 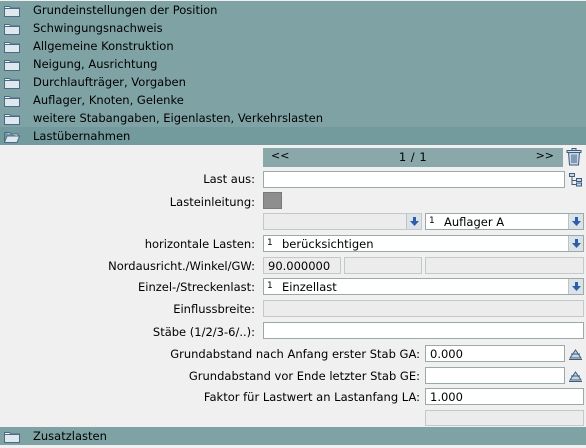 I want to click on section-label: Allgemeine Konstruktion, so click(x=103, y=46).